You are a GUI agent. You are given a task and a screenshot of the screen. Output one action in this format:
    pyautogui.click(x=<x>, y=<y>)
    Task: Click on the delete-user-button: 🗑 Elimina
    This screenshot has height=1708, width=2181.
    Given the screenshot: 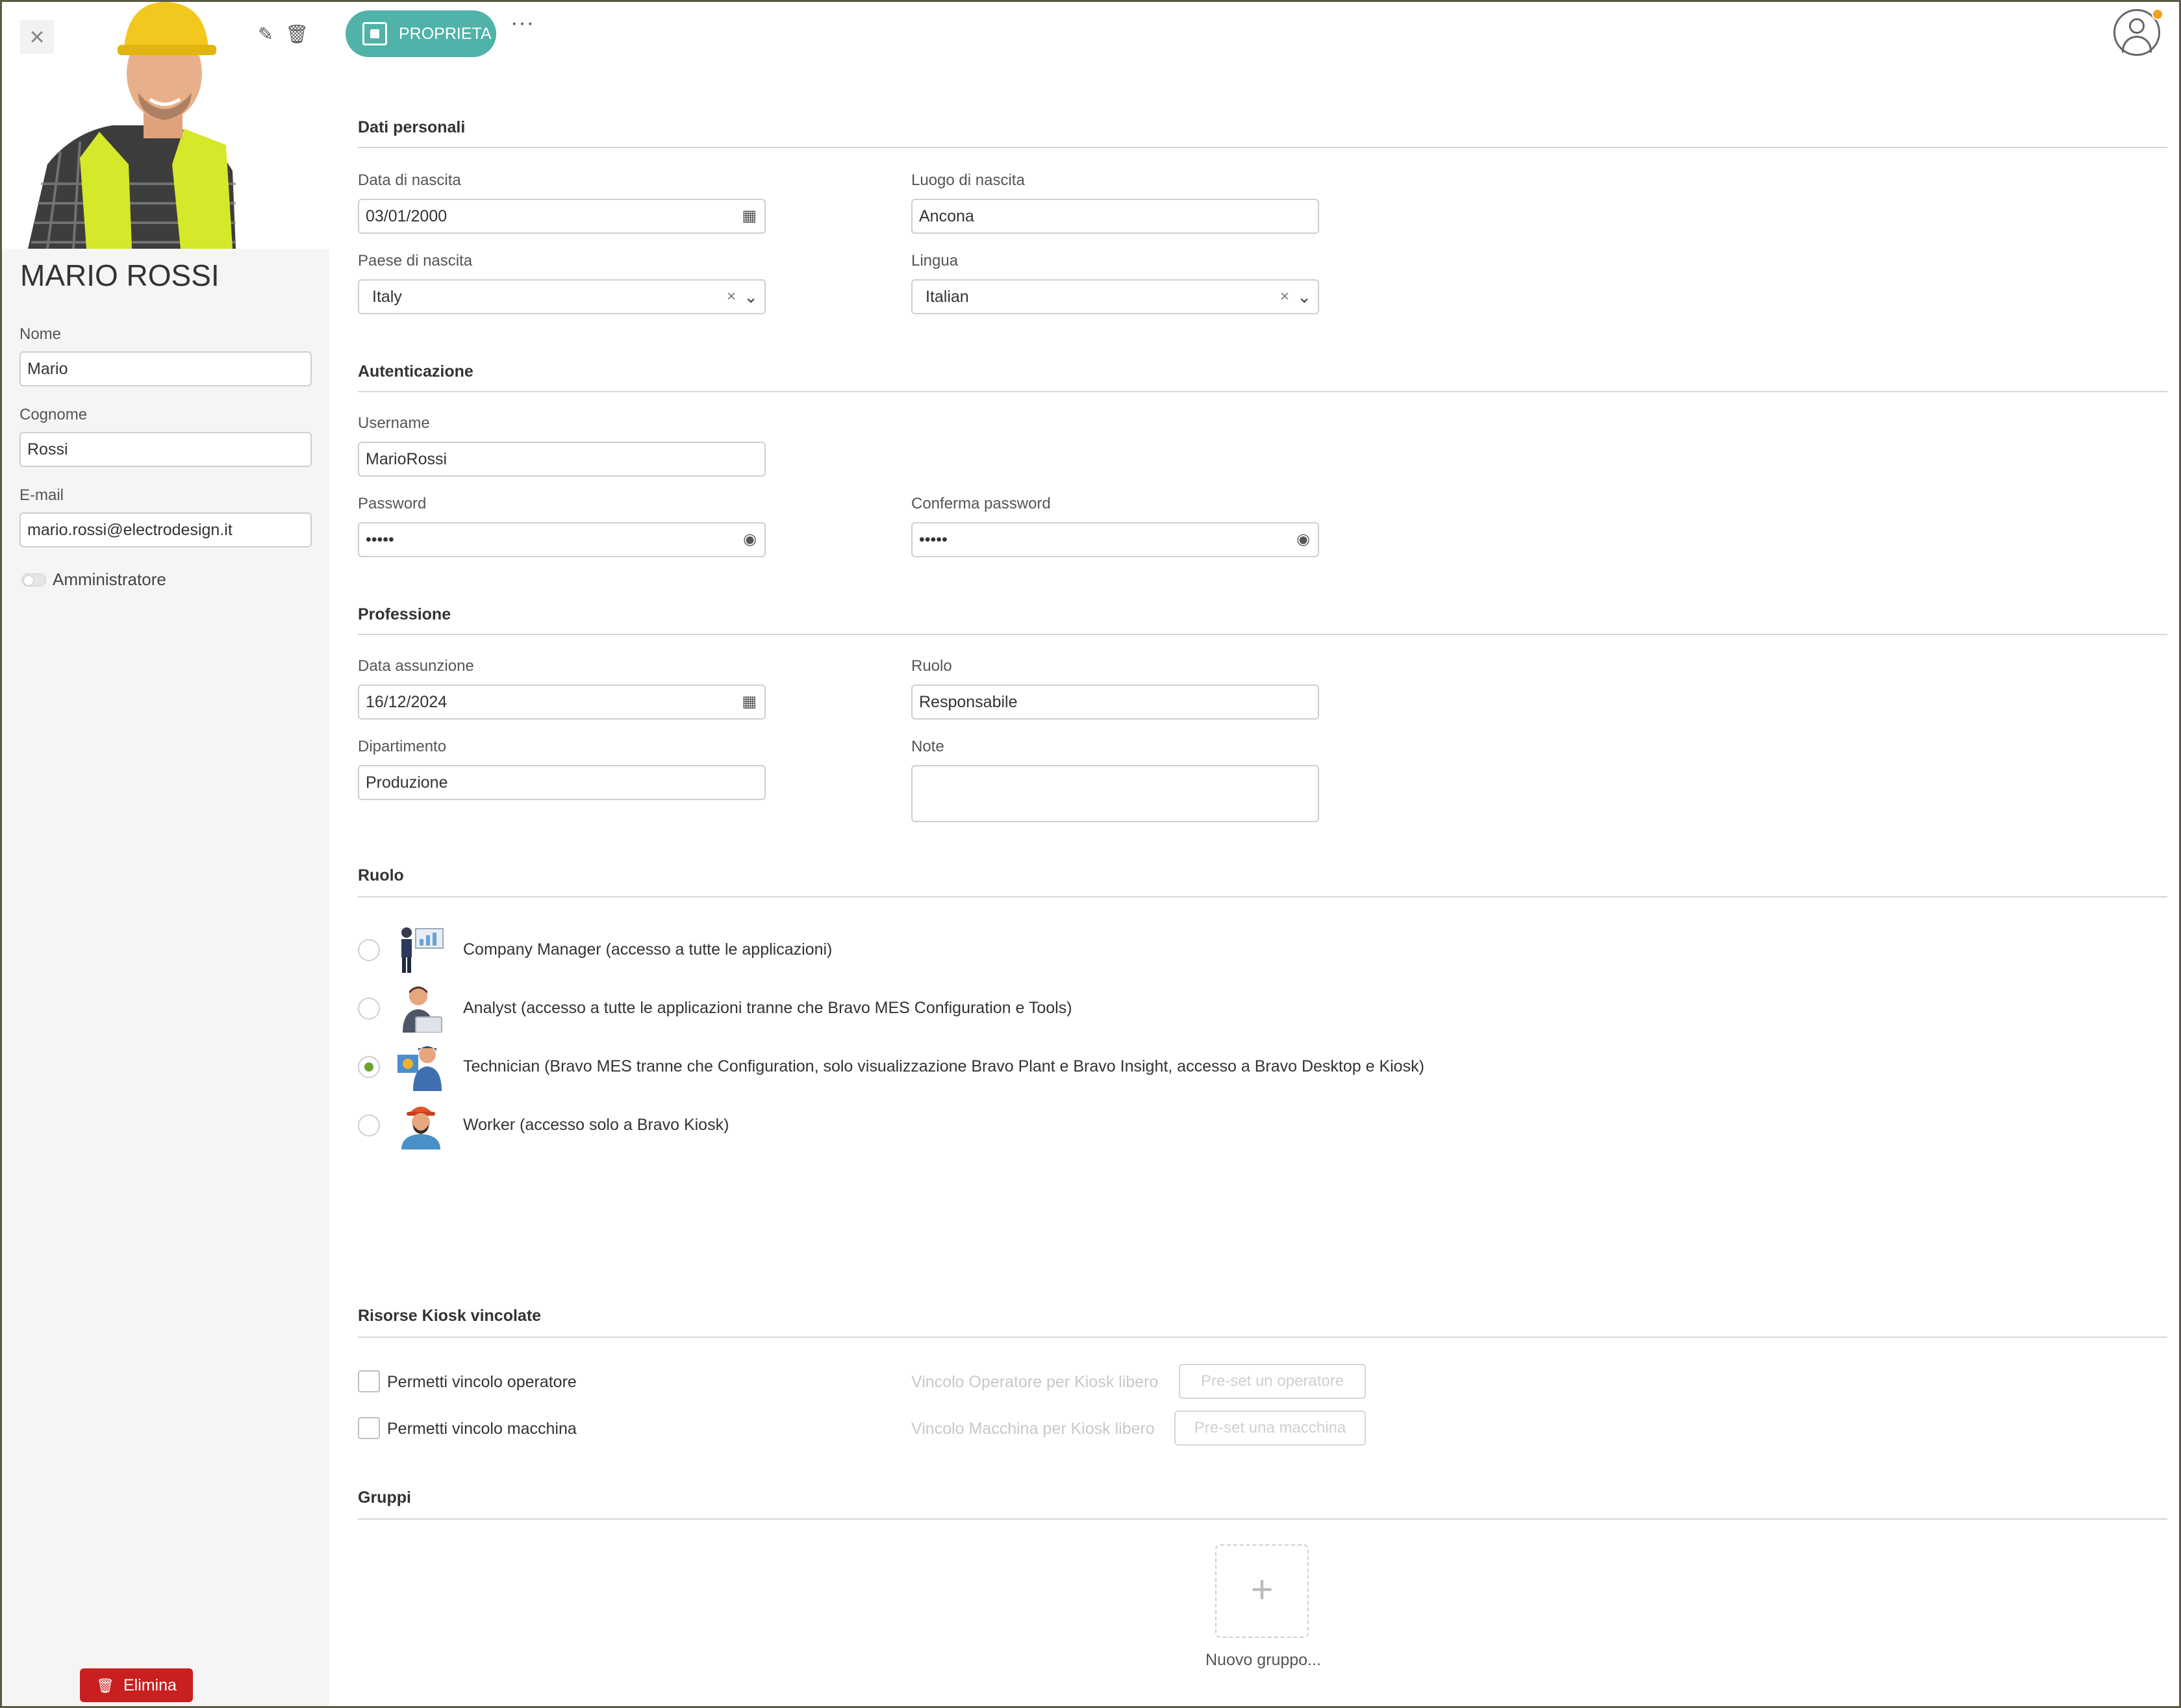 What is the action you would take?
    pyautogui.click(x=137, y=1685)
    